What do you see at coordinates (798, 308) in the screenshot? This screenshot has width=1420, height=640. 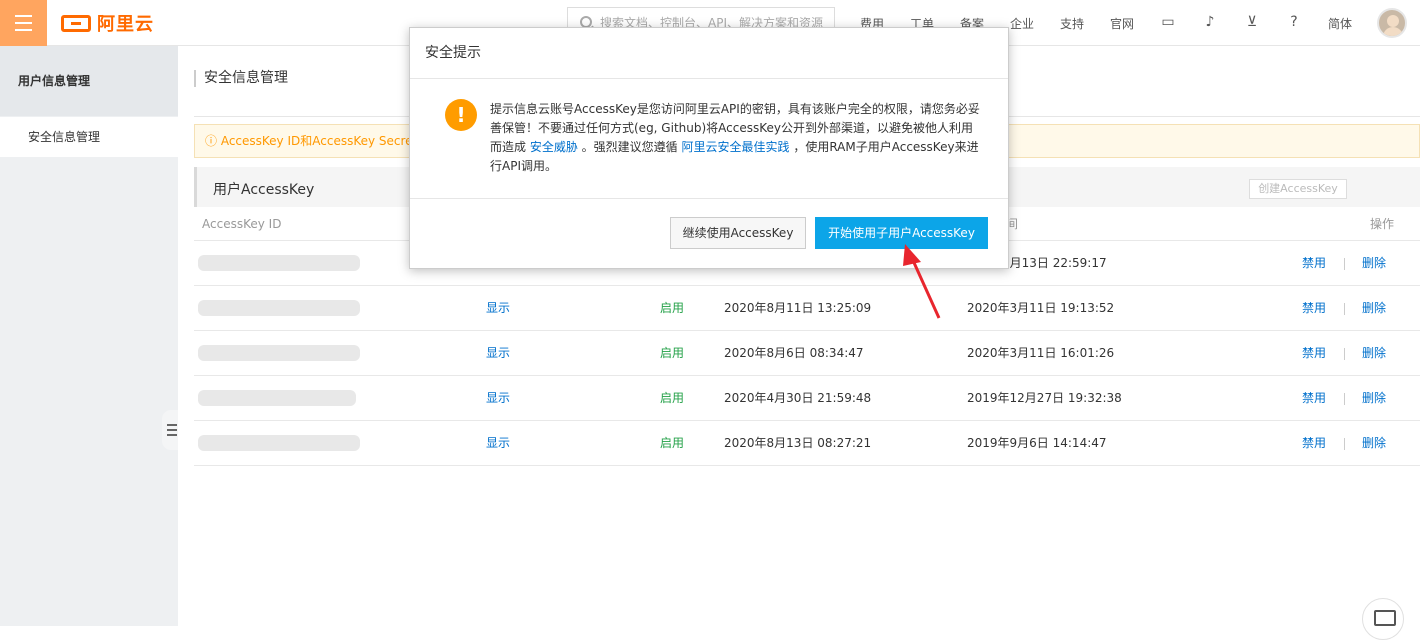 I see `last-used-time: 2020年8月11日 13:25:09` at bounding box center [798, 308].